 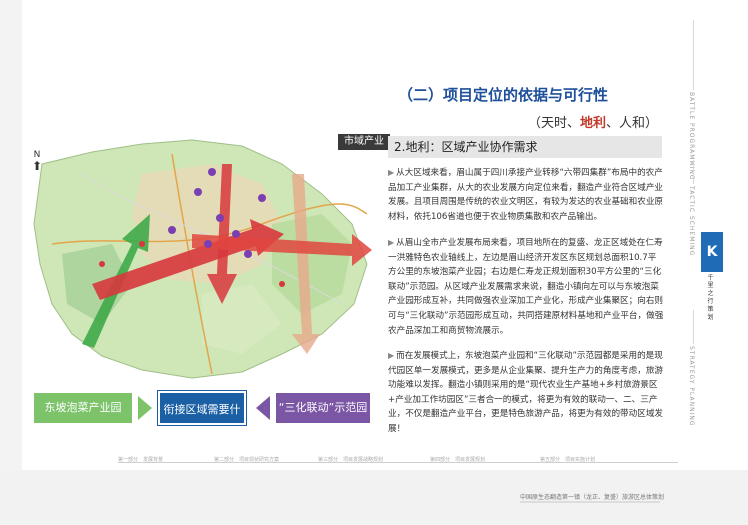 I want to click on subtitle-post: 、人和）, so click(x=632, y=123).